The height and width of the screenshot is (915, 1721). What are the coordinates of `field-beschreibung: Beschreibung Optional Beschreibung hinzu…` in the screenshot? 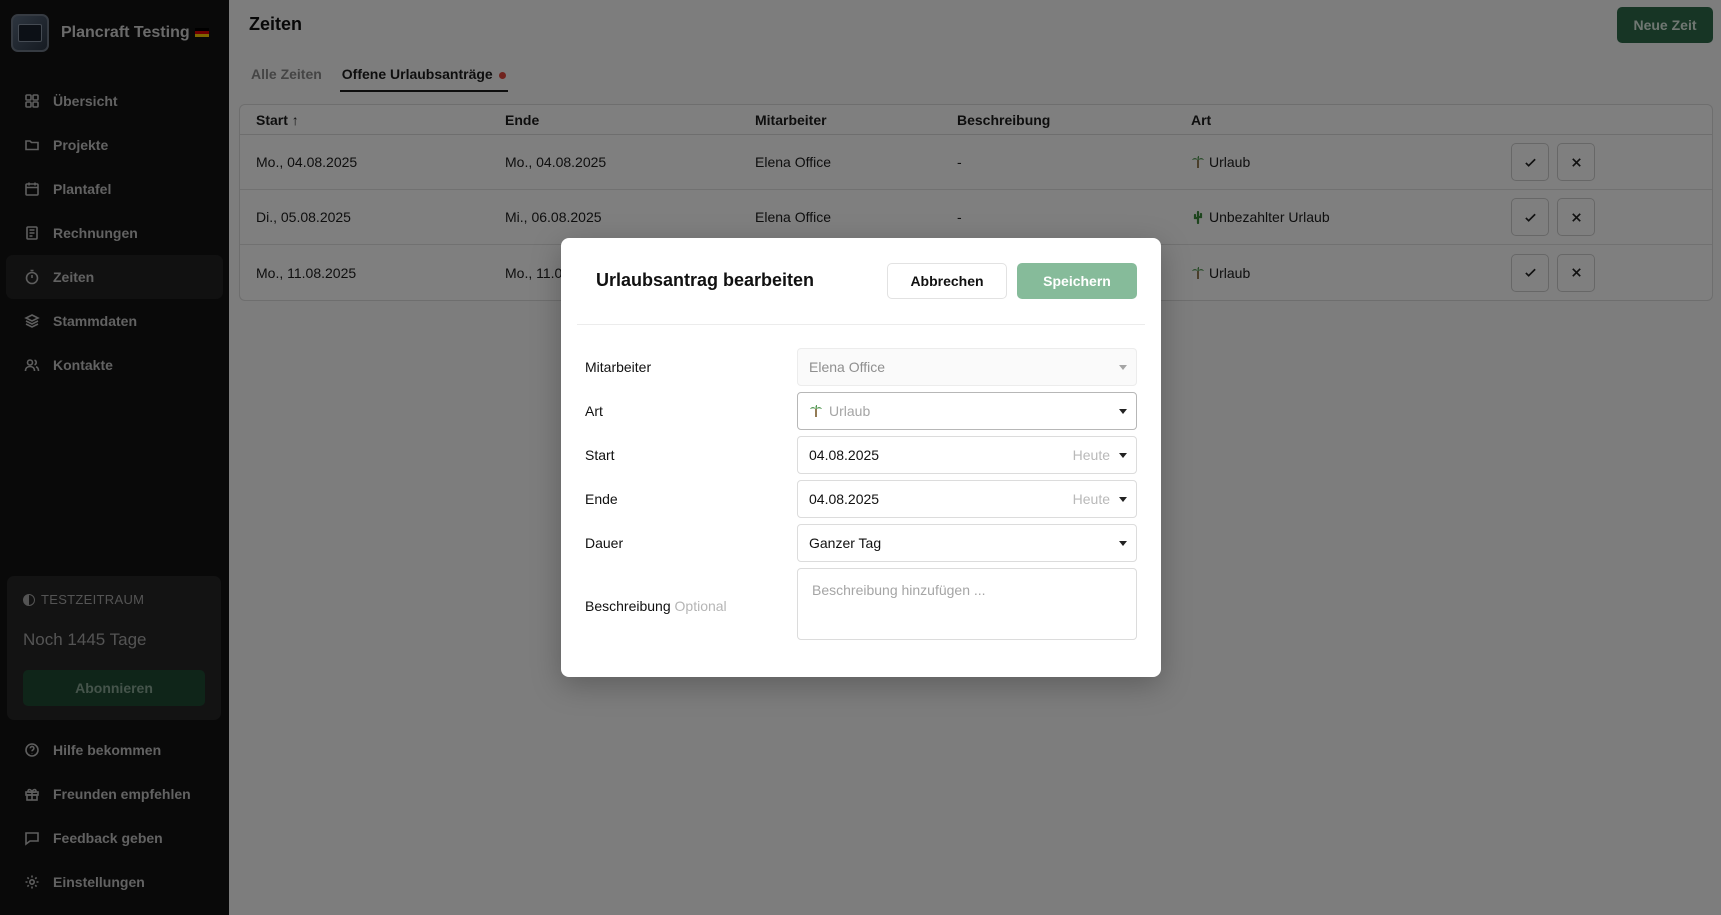 It's located at (861, 604).